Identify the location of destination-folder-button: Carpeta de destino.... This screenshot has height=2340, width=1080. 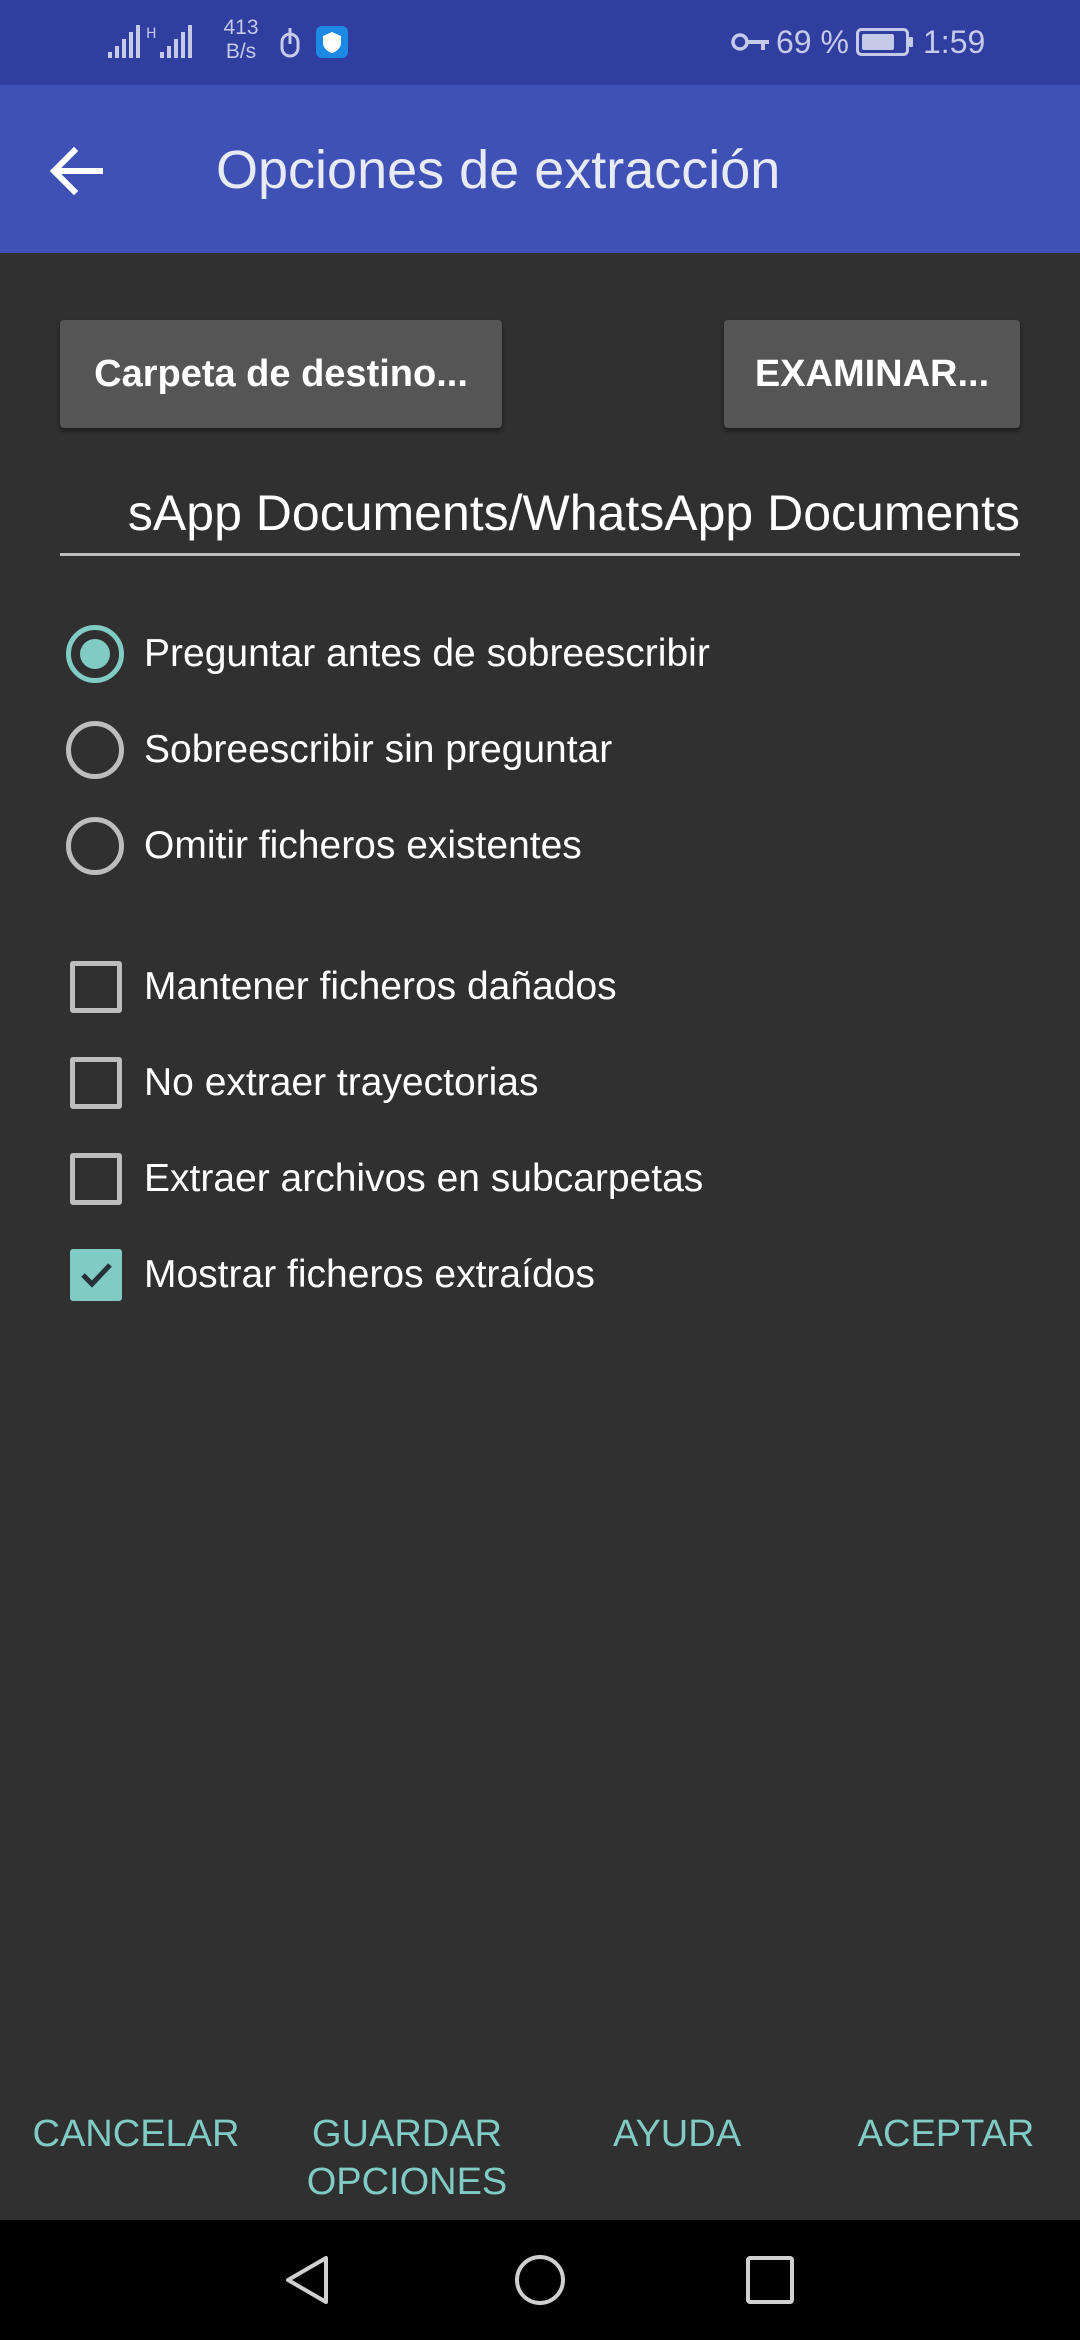
(281, 374).